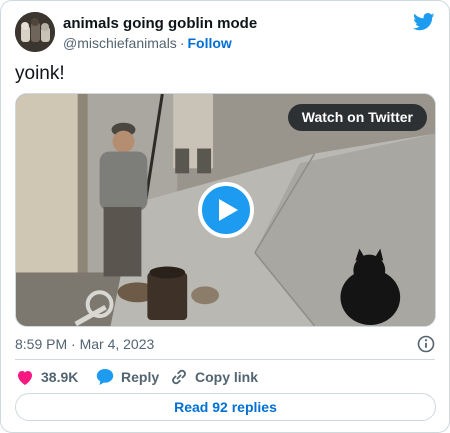 This screenshot has height=433, width=450. I want to click on info-icon, so click(426, 344).